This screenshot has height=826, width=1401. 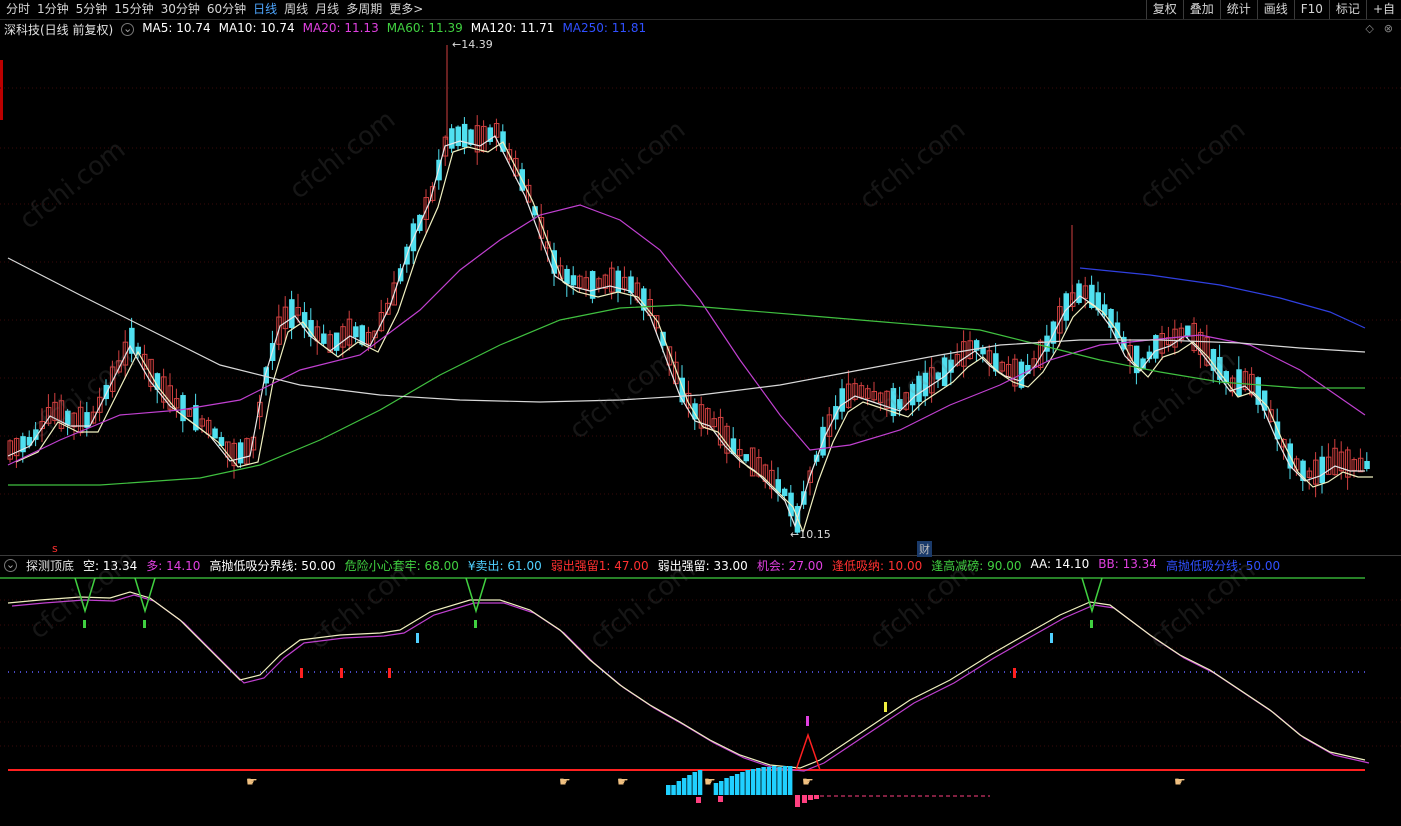 What do you see at coordinates (1222, 298) in the screenshot?
I see `ma250-line` at bounding box center [1222, 298].